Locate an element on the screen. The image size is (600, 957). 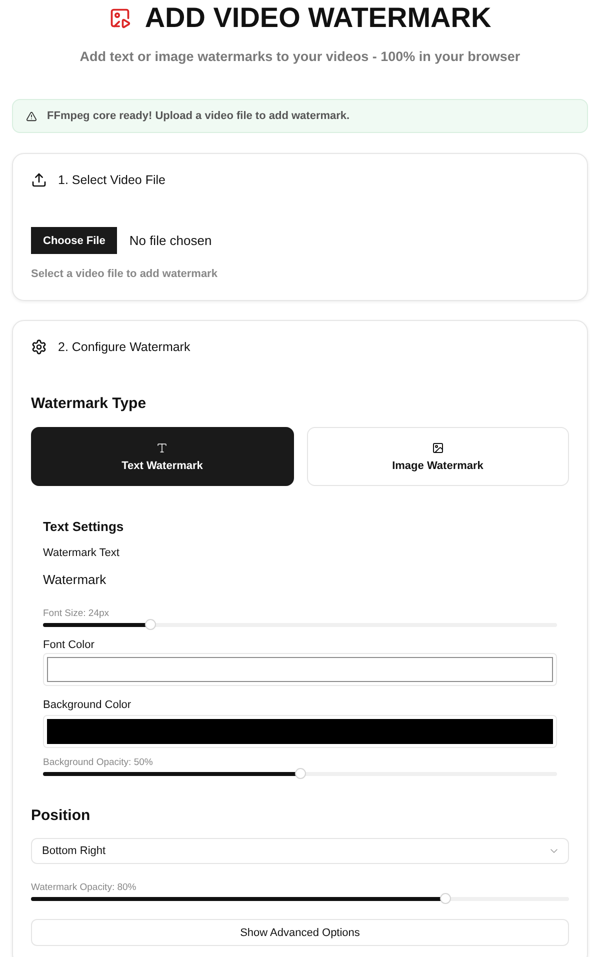
choose-file-button: Choose File is located at coordinates (74, 240).